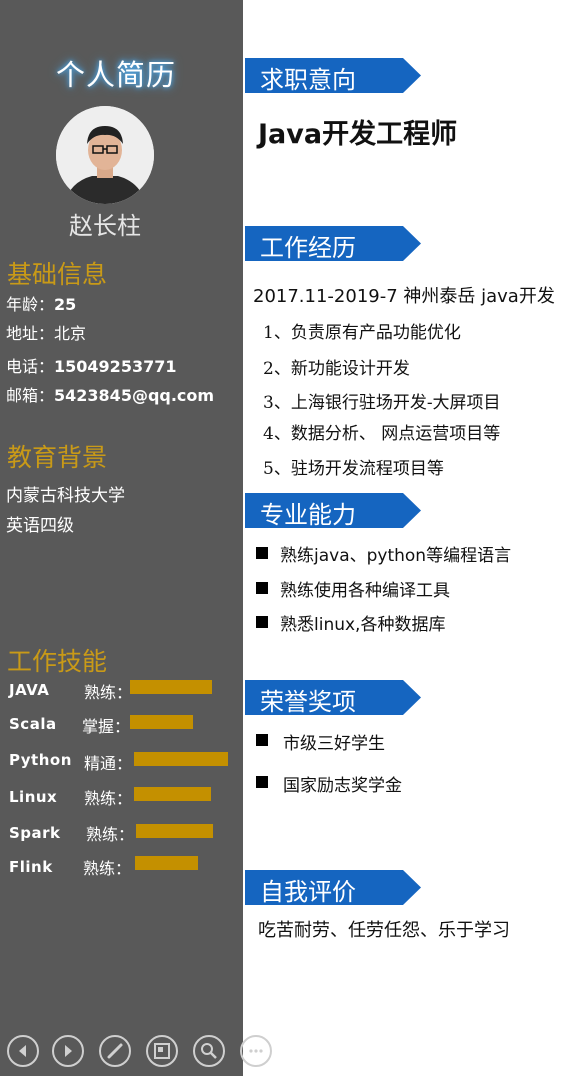 The width and height of the screenshot is (568, 1076). Describe the element at coordinates (57, 661) in the screenshot. I see `skills-heading: 工作技能` at that location.